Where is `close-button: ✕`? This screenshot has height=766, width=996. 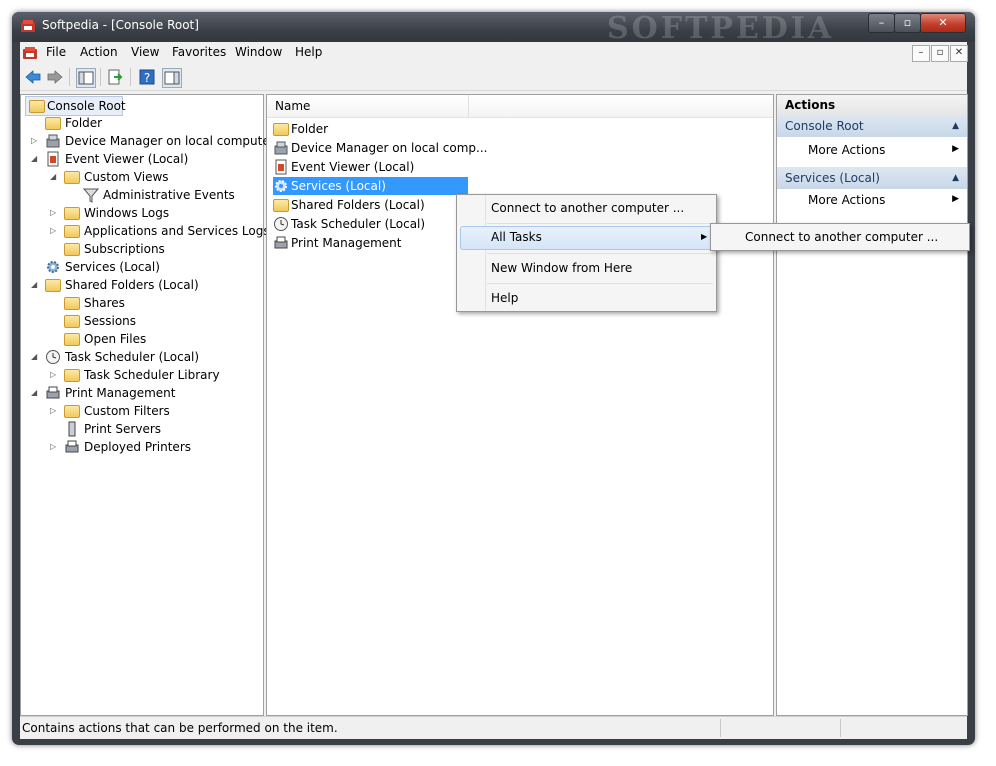 close-button: ✕ is located at coordinates (943, 23).